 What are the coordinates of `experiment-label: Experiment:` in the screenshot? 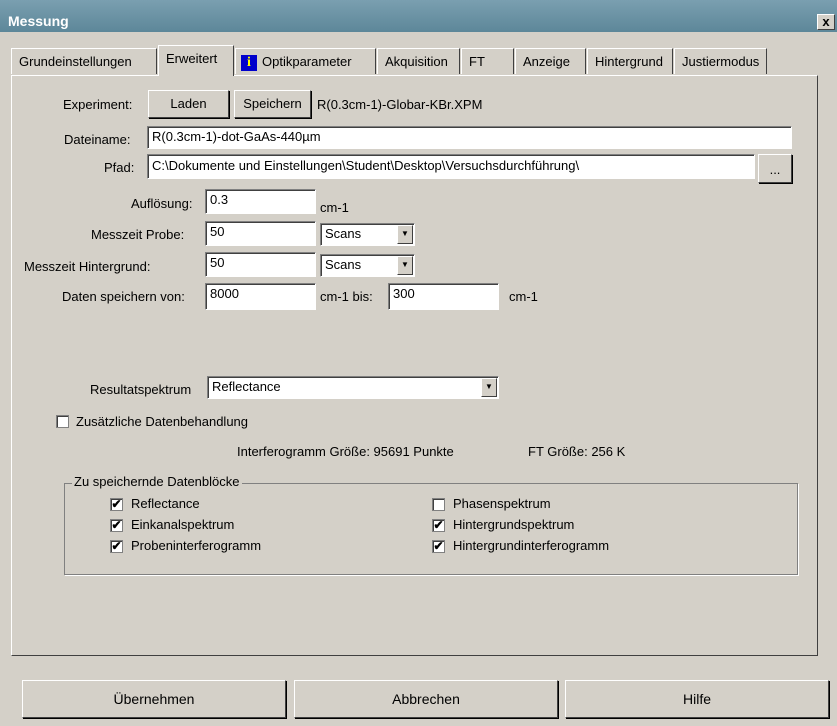 It's located at (98, 104).